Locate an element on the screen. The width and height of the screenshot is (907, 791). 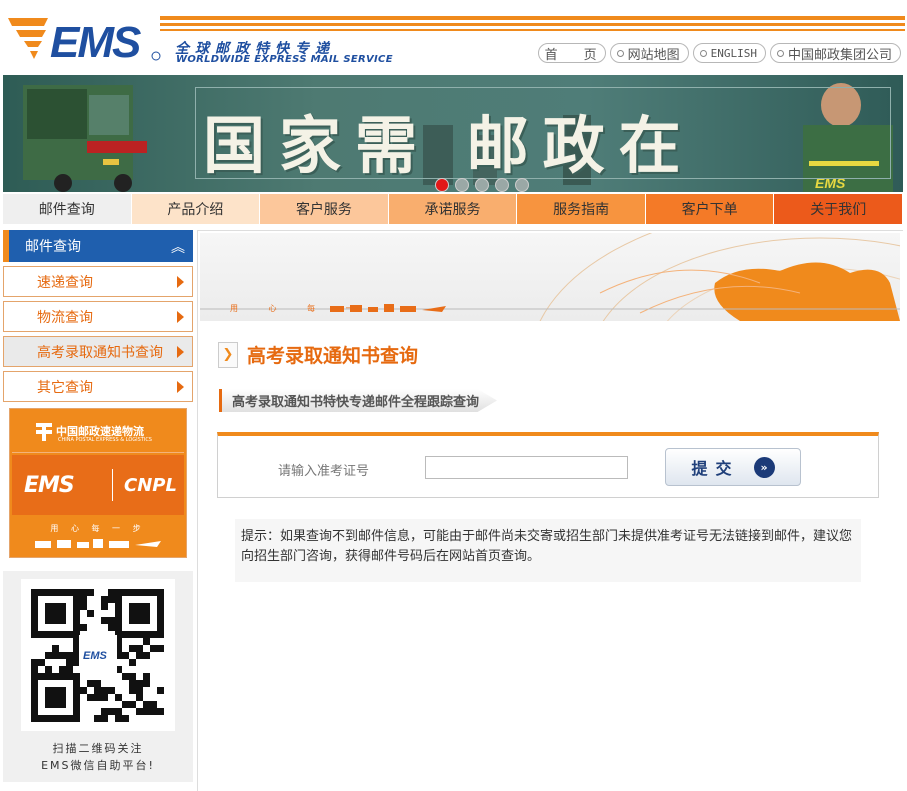
top-links: 首 页 网站地图 ENGLISH 中国邮政集团公司 is located at coordinates (719, 53).